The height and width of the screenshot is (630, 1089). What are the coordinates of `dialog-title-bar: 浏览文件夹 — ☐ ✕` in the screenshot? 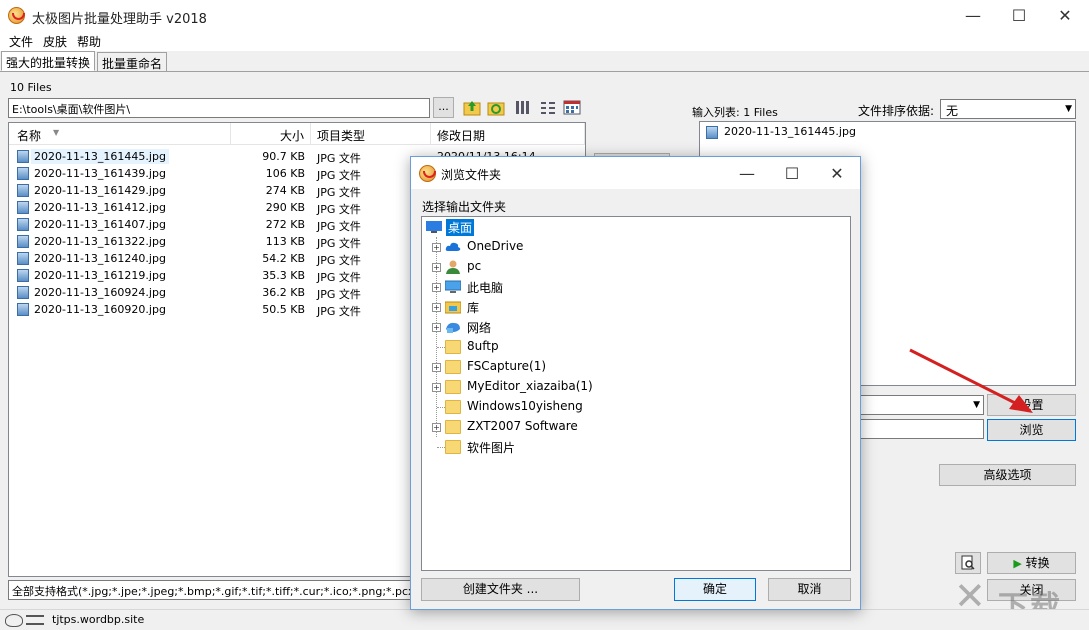 It's located at (635, 173).